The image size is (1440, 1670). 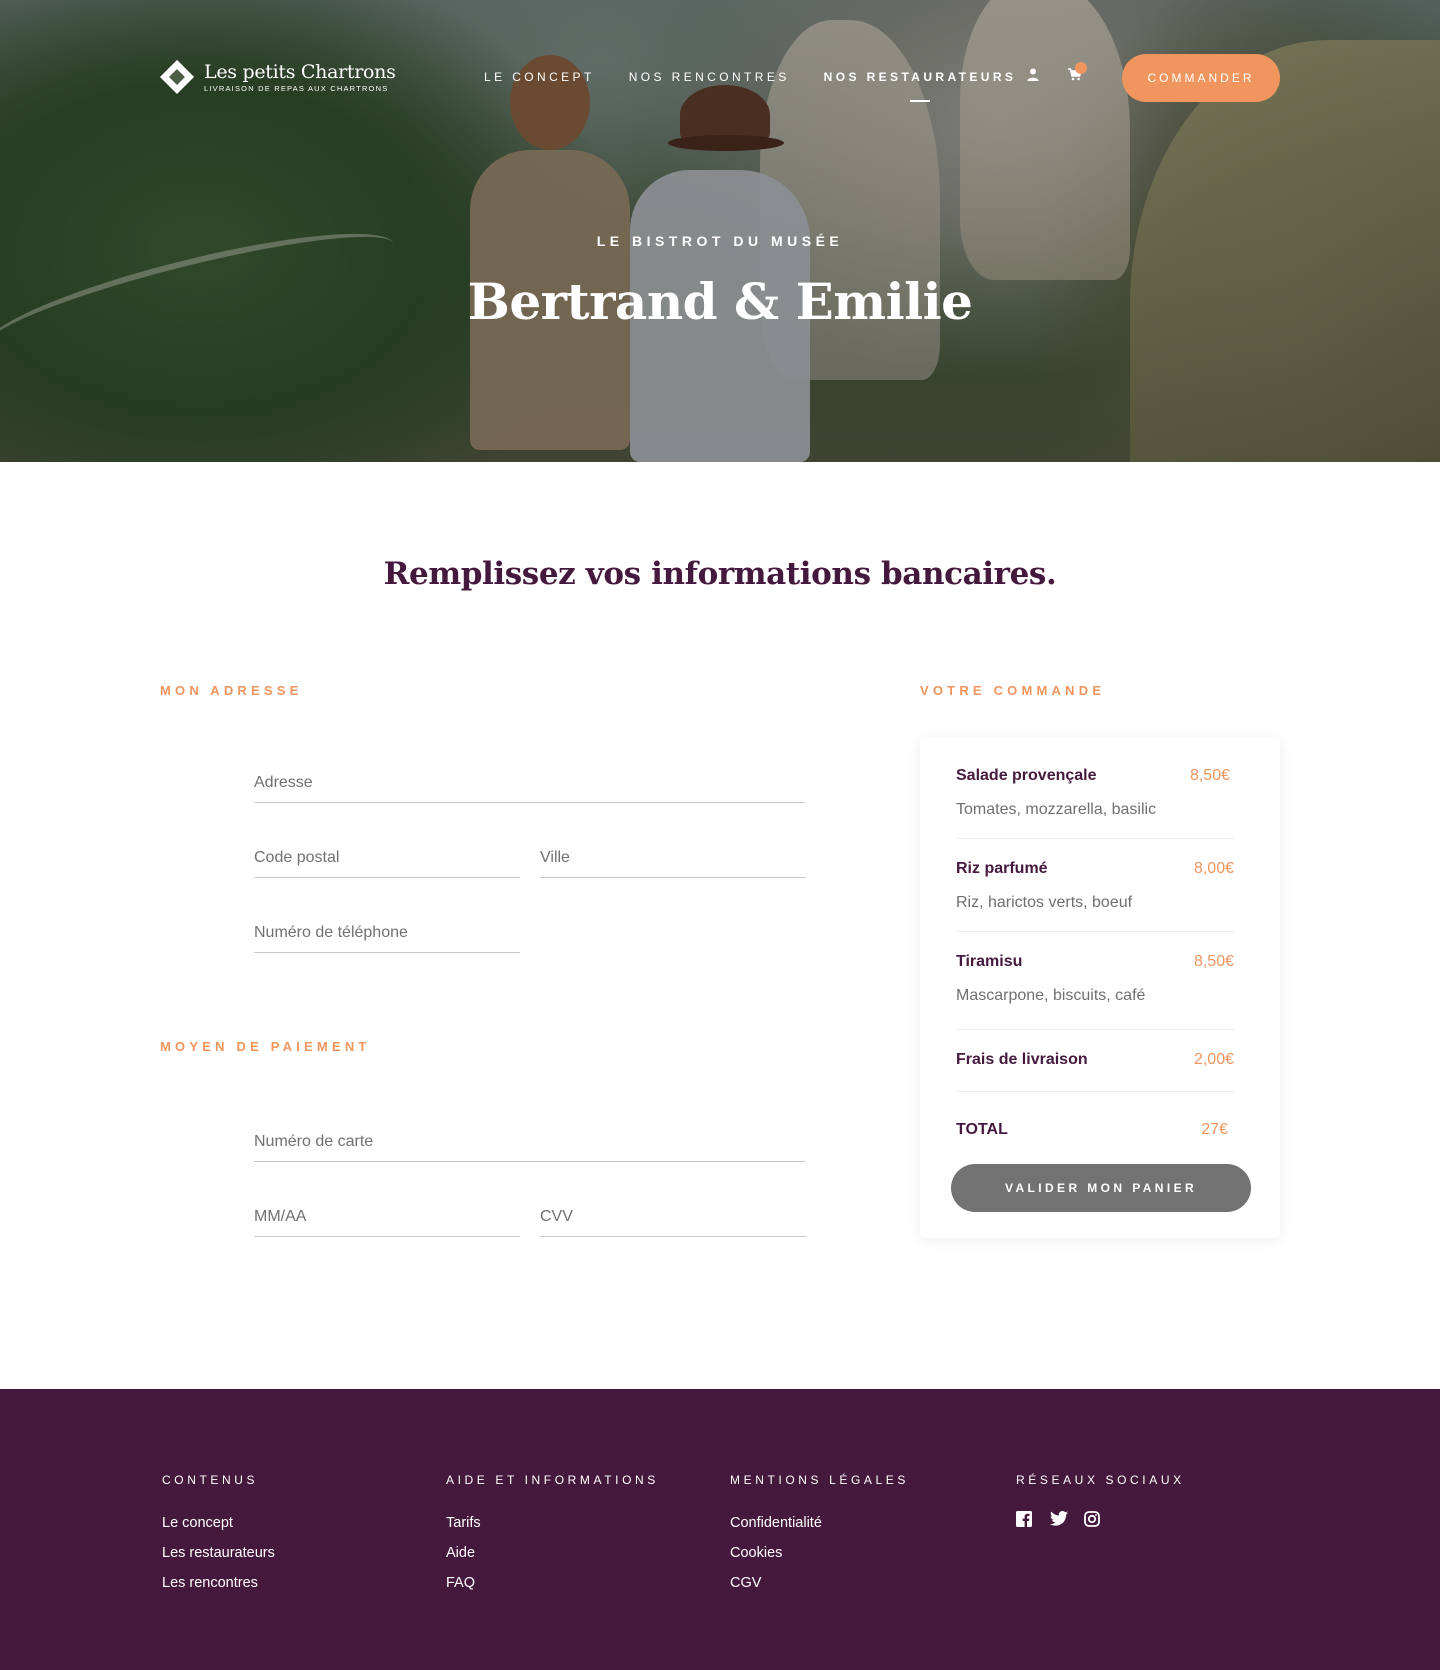 I want to click on expiry-input, so click(x=387, y=1214).